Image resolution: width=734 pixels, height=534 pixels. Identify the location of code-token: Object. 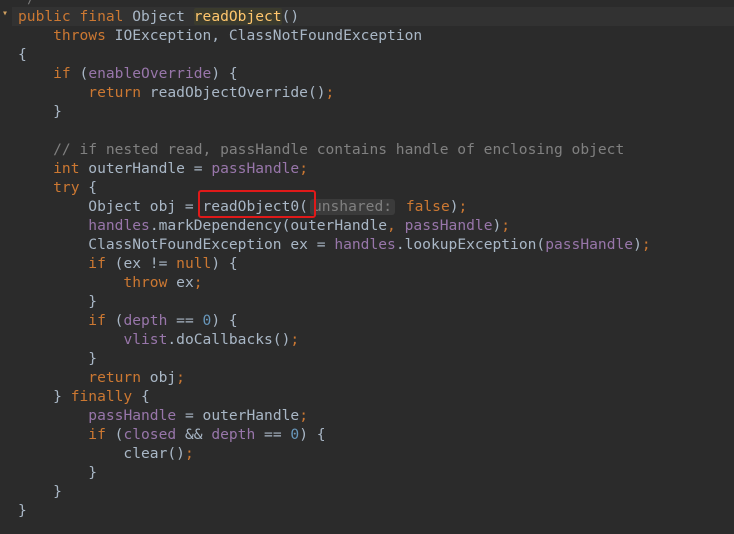
(163, 16).